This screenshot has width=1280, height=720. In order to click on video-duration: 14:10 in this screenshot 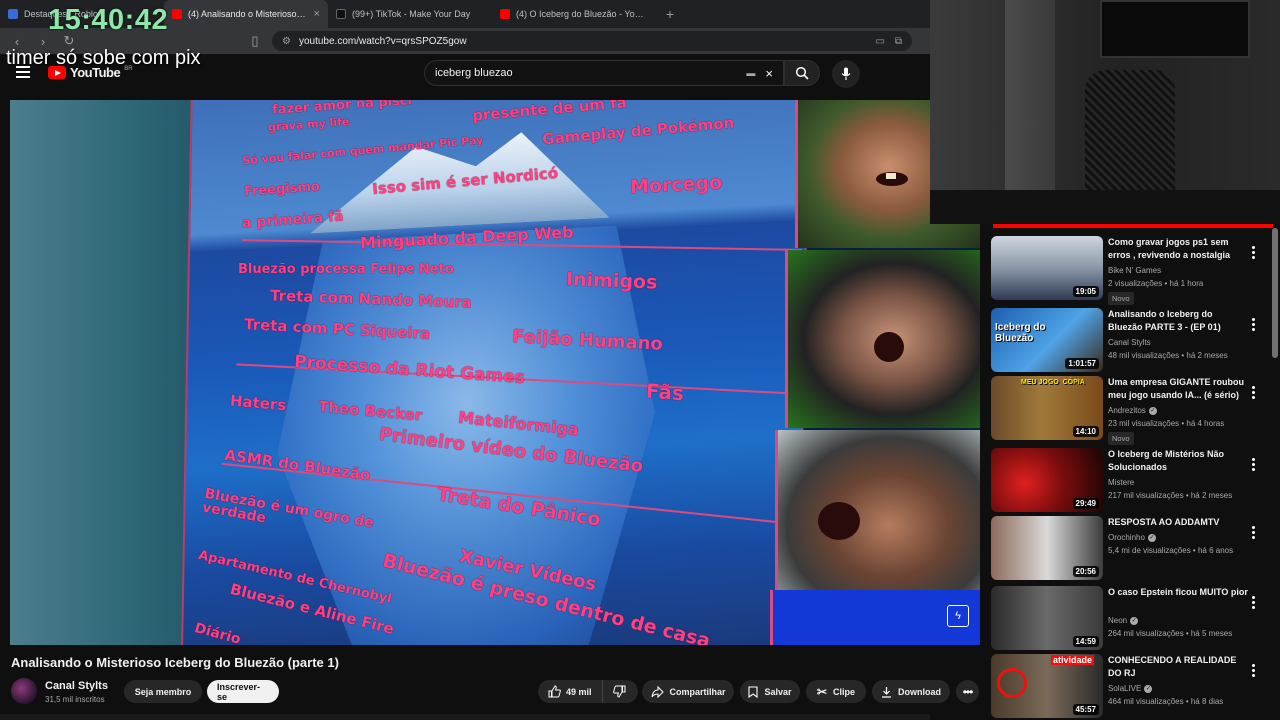, I will do `click(1085, 431)`.